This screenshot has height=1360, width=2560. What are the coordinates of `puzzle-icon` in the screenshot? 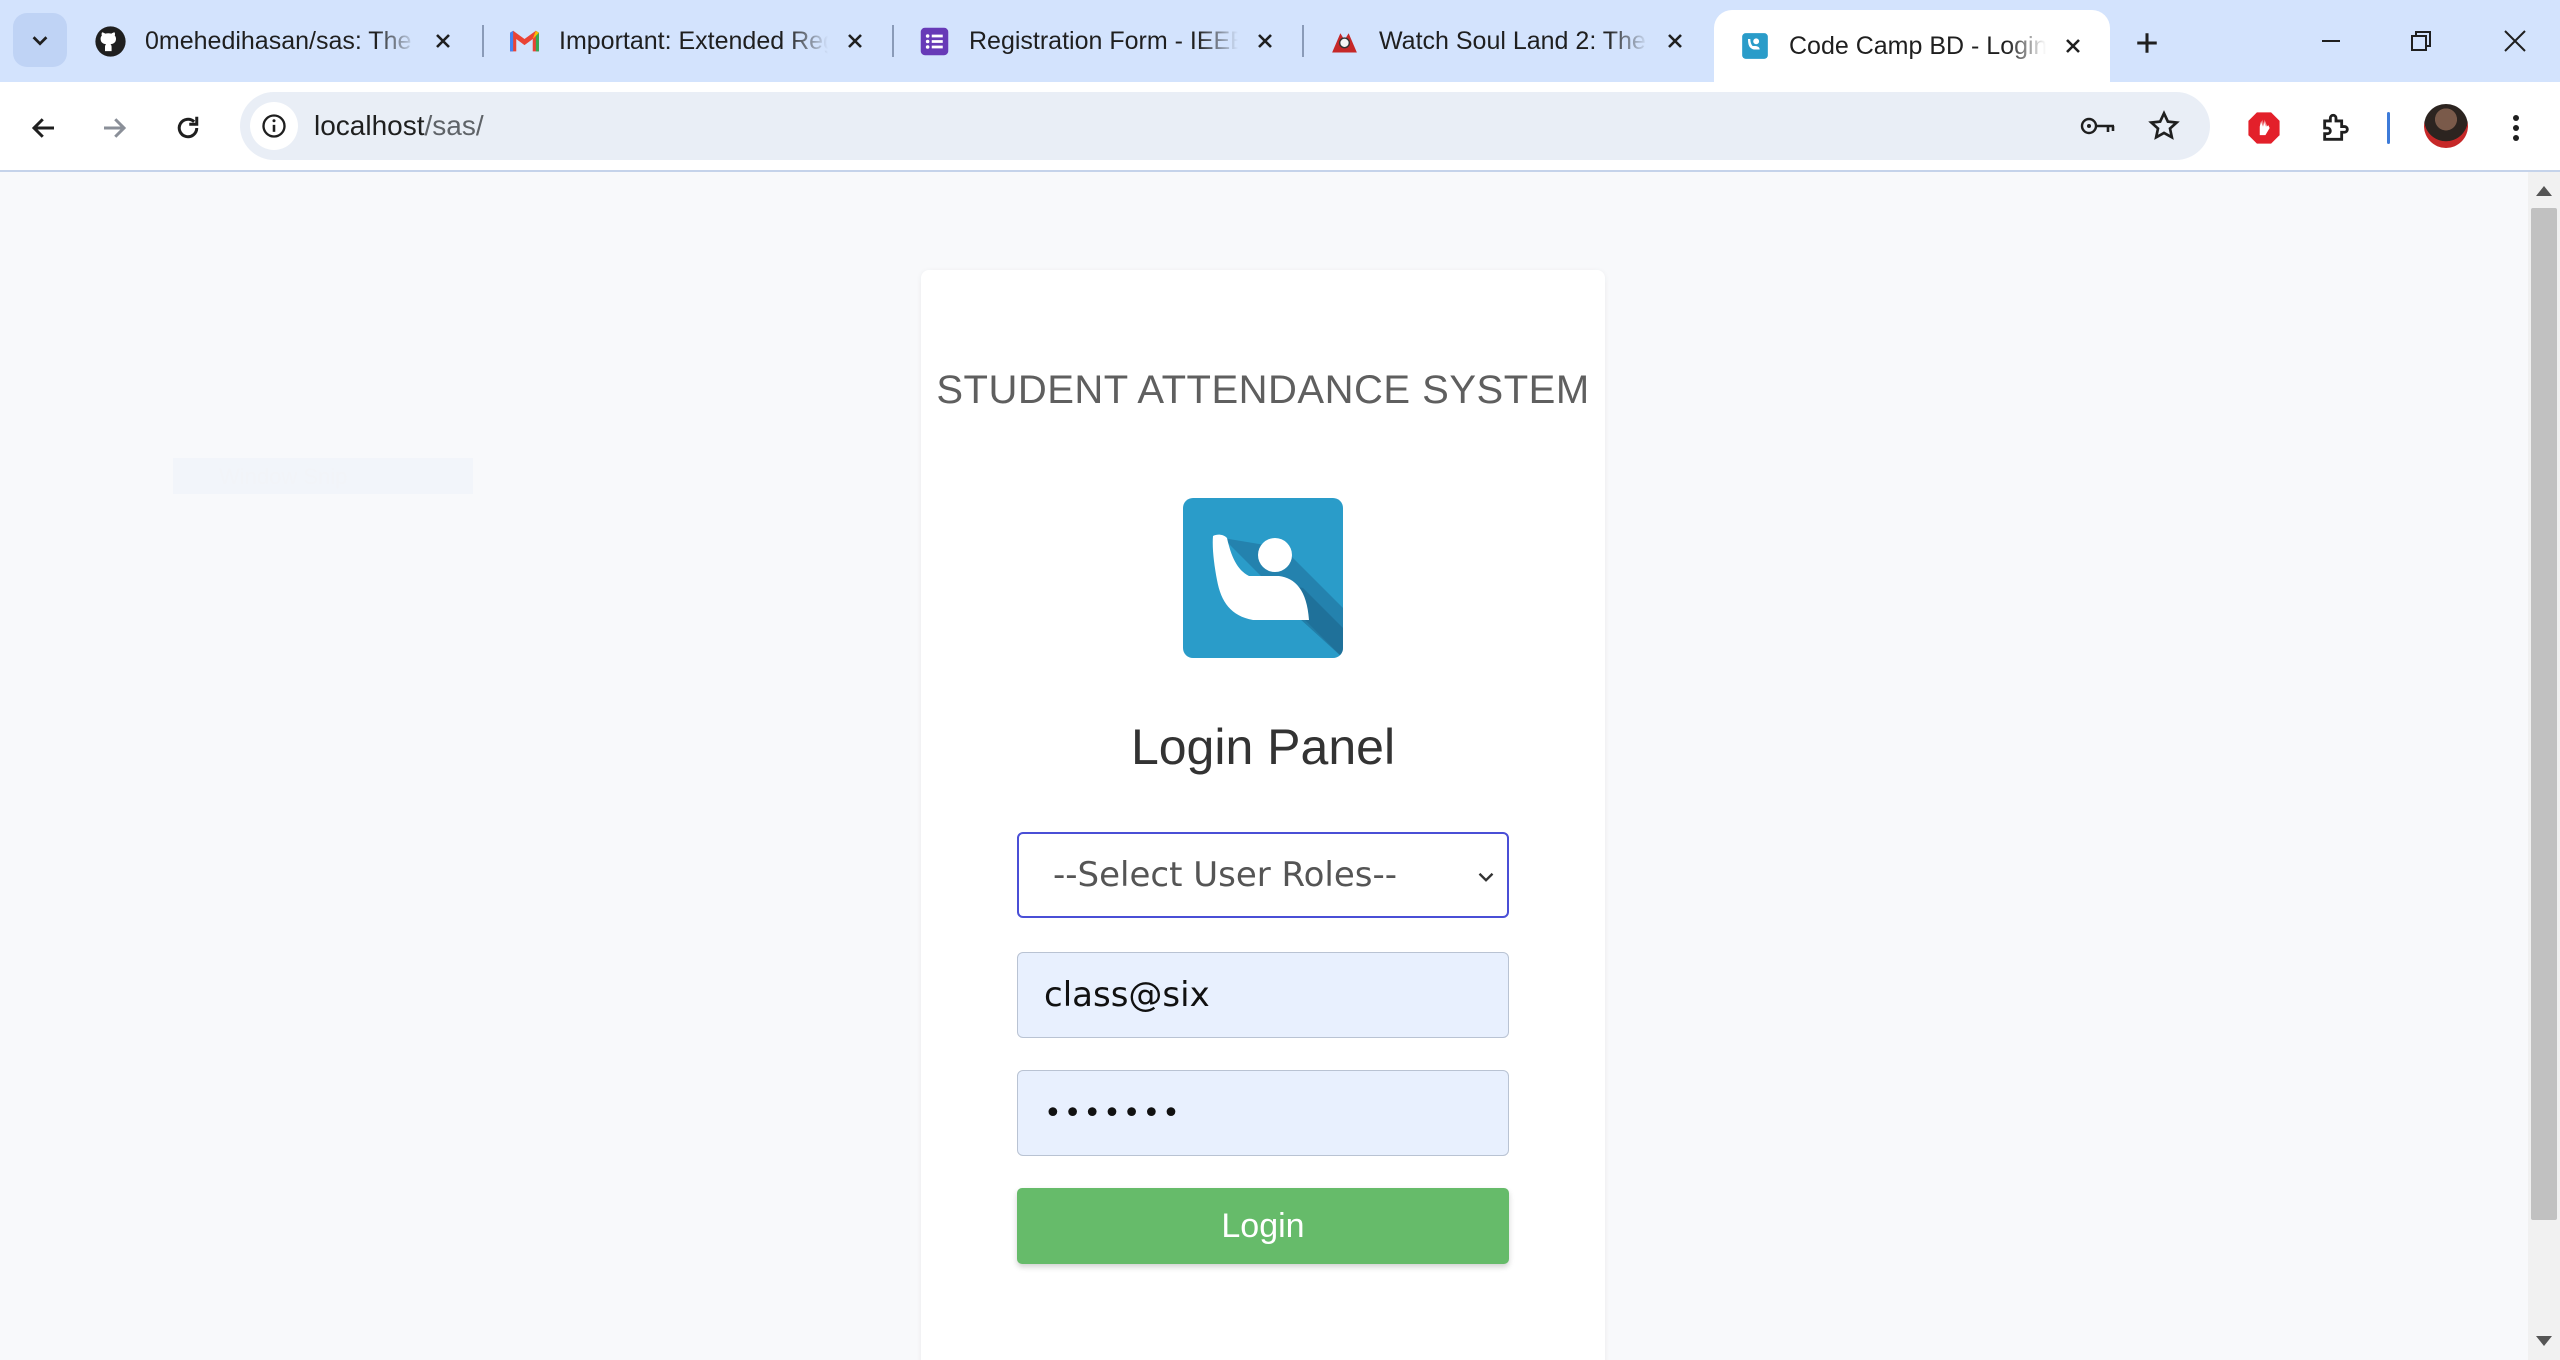 It's located at (2336, 127).